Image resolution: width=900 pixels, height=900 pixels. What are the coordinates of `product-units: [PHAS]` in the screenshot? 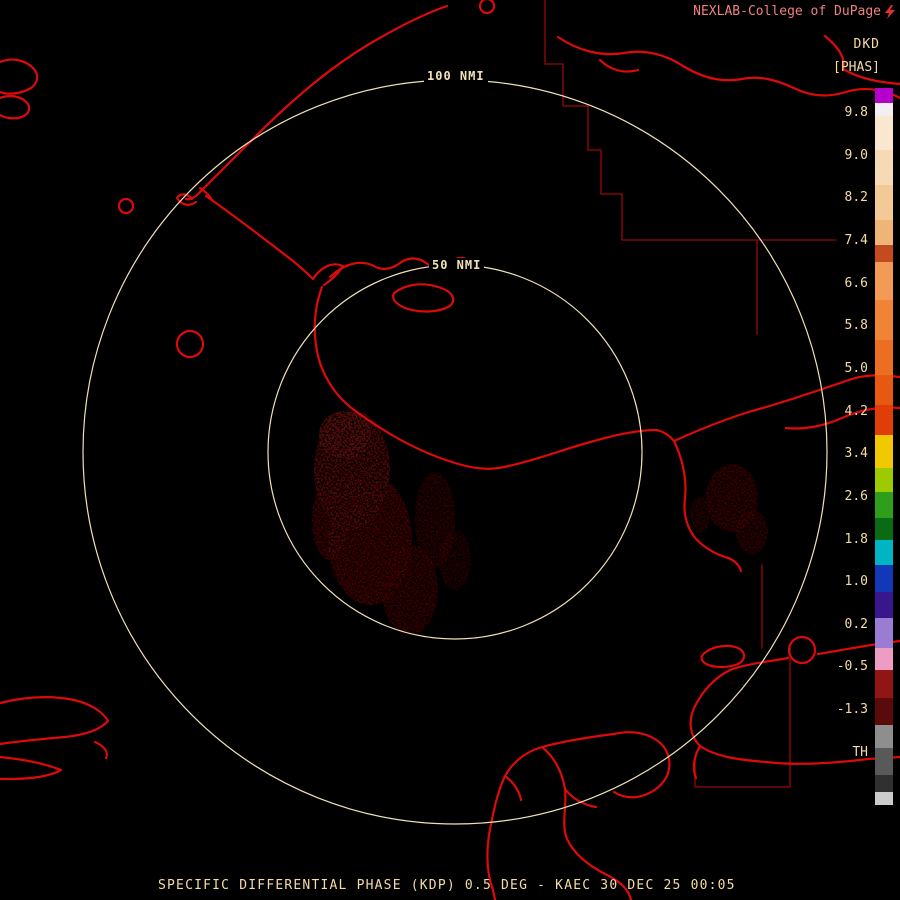 It's located at (856, 67).